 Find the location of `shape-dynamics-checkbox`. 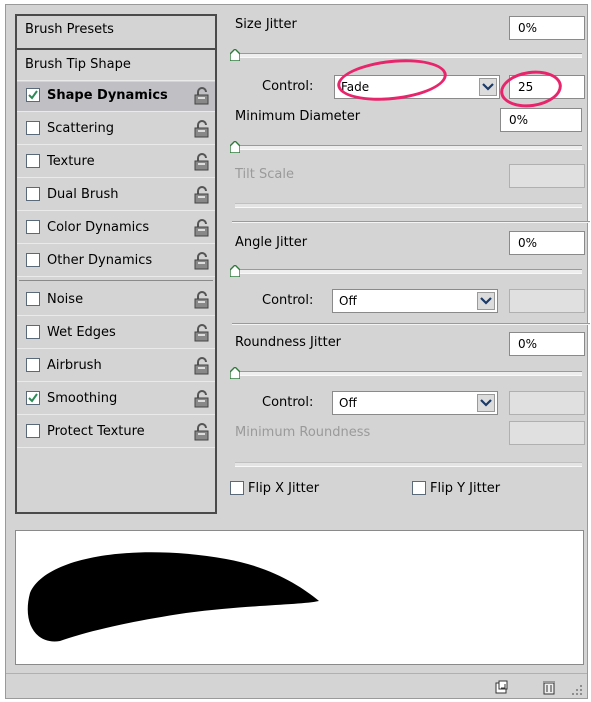

shape-dynamics-checkbox is located at coordinates (33, 95).